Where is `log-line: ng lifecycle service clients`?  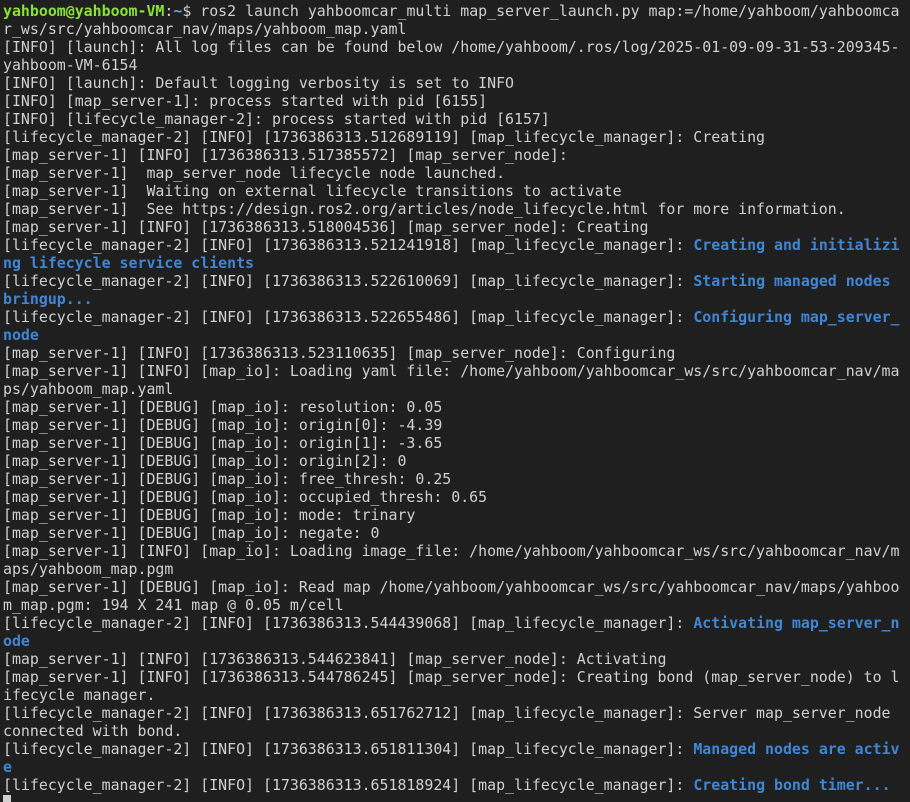 log-line: ng lifecycle service clients is located at coordinates (455, 263).